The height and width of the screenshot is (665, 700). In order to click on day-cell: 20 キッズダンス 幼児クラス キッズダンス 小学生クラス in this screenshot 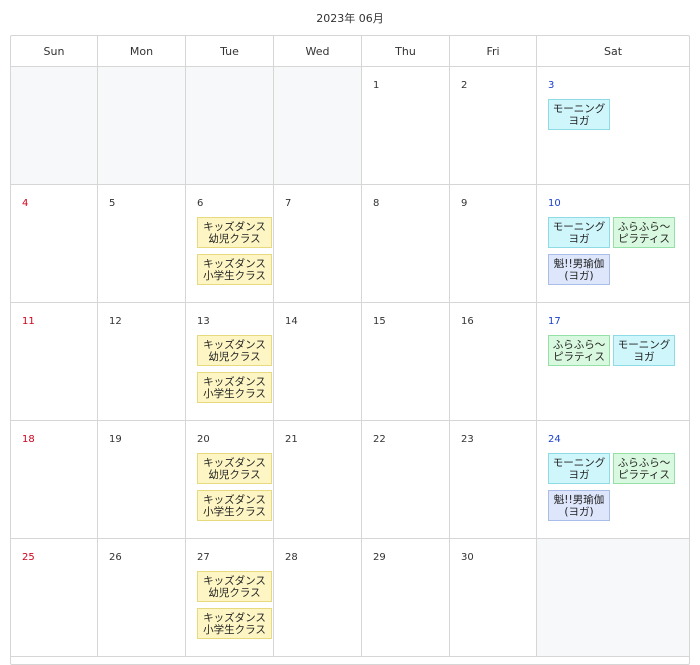, I will do `click(230, 479)`.